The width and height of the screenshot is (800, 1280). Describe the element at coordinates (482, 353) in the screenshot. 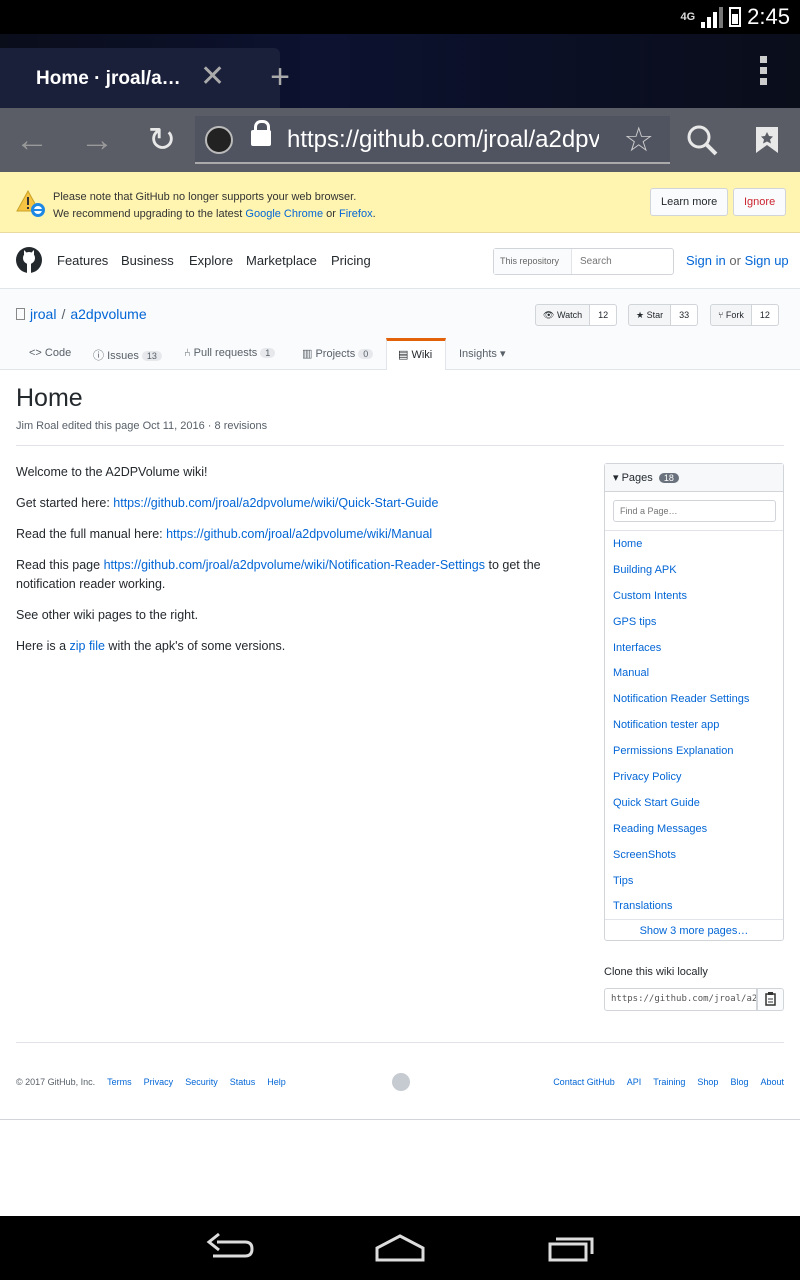

I see `tab-insights: Insights ▾` at that location.